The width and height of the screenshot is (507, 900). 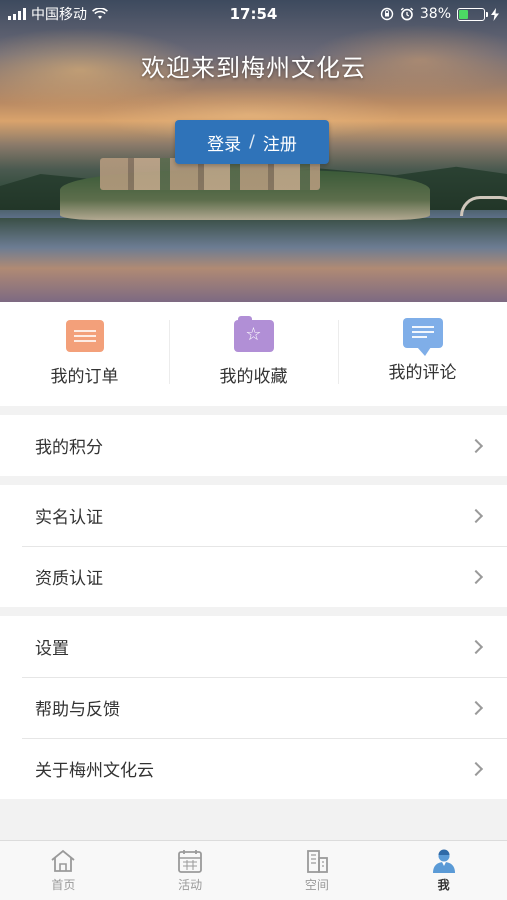 What do you see at coordinates (316, 885) in the screenshot?
I see `tab-label: 空间` at bounding box center [316, 885].